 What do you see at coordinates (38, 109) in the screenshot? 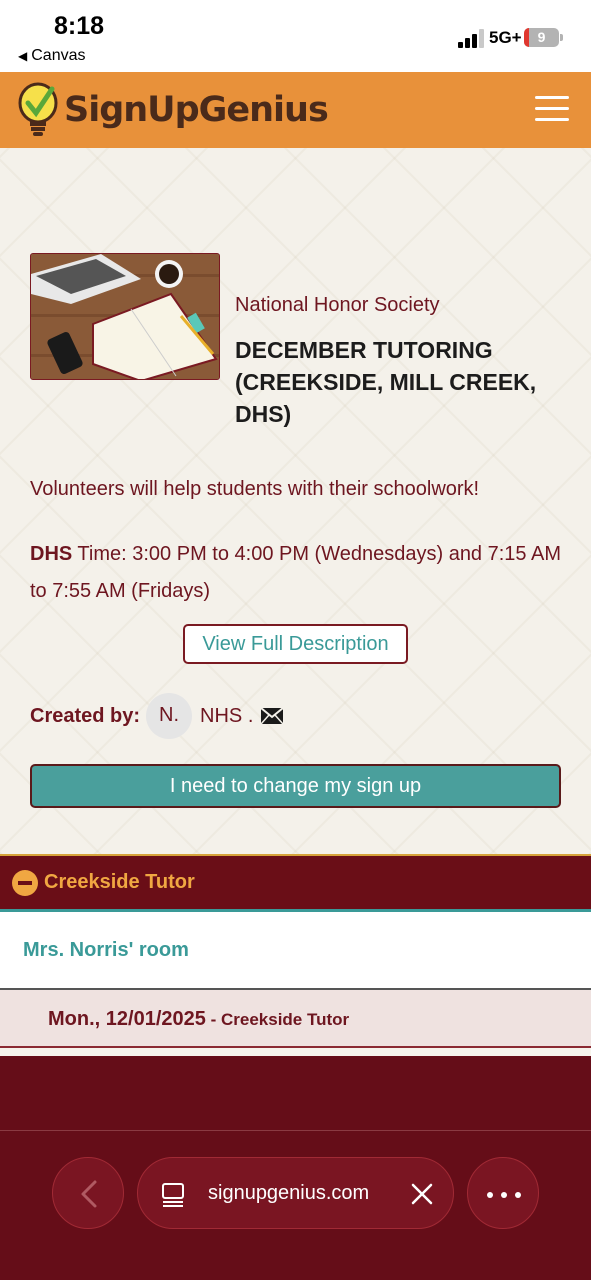
I see `lightbulb-icon` at bounding box center [38, 109].